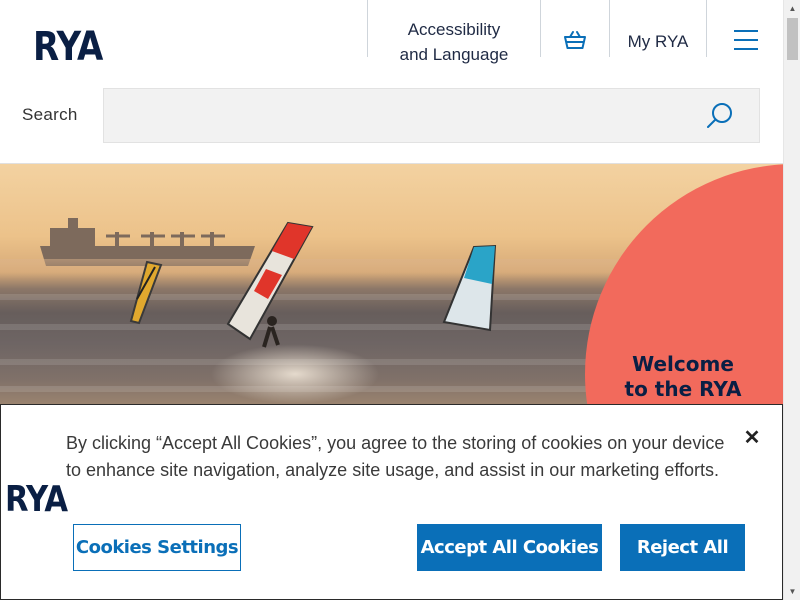  I want to click on reject-all-button: Reject All, so click(682, 547).